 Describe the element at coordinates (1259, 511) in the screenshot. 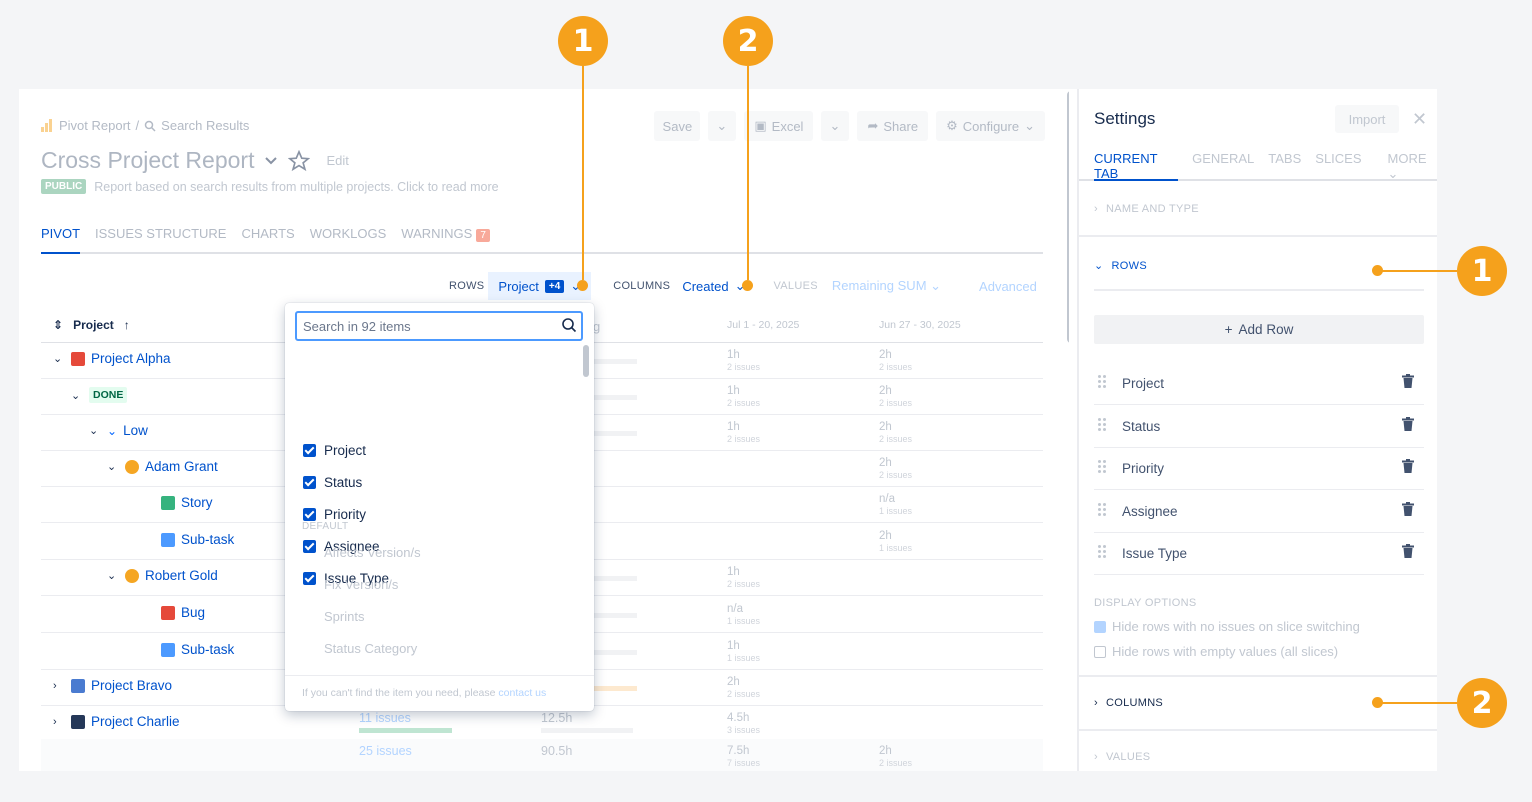

I see `settings-row-item: Assignee` at that location.